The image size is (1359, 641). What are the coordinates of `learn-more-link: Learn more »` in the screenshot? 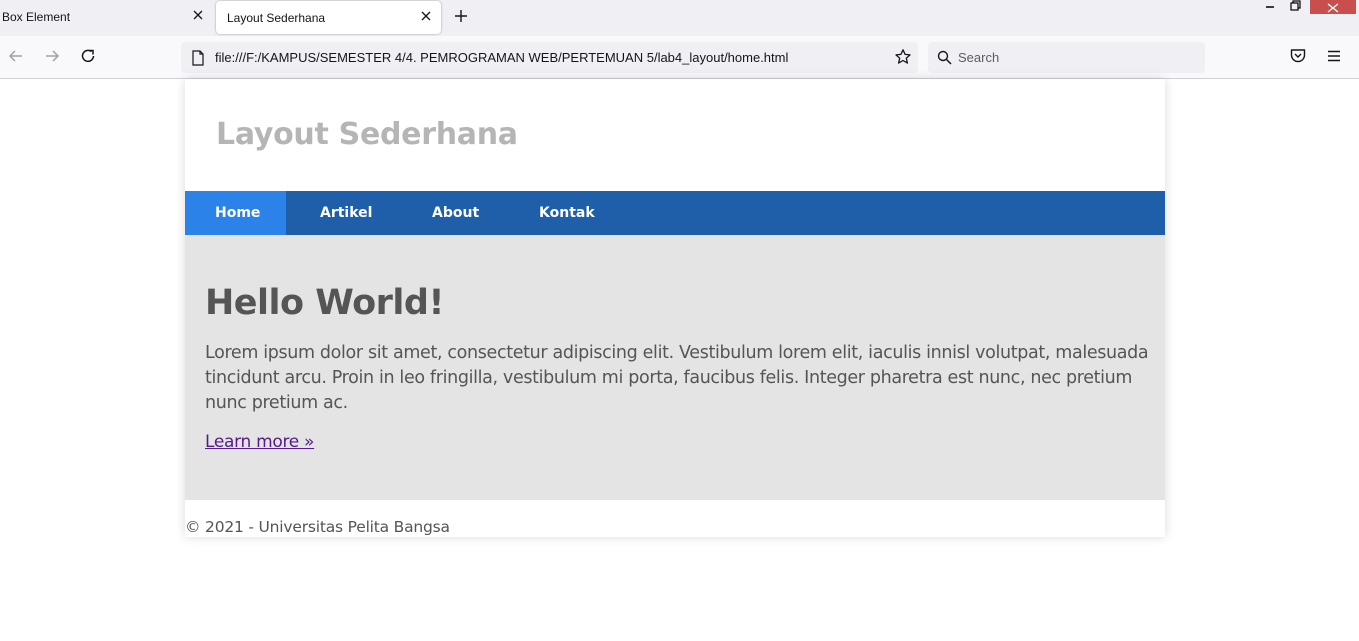 It's located at (259, 442).